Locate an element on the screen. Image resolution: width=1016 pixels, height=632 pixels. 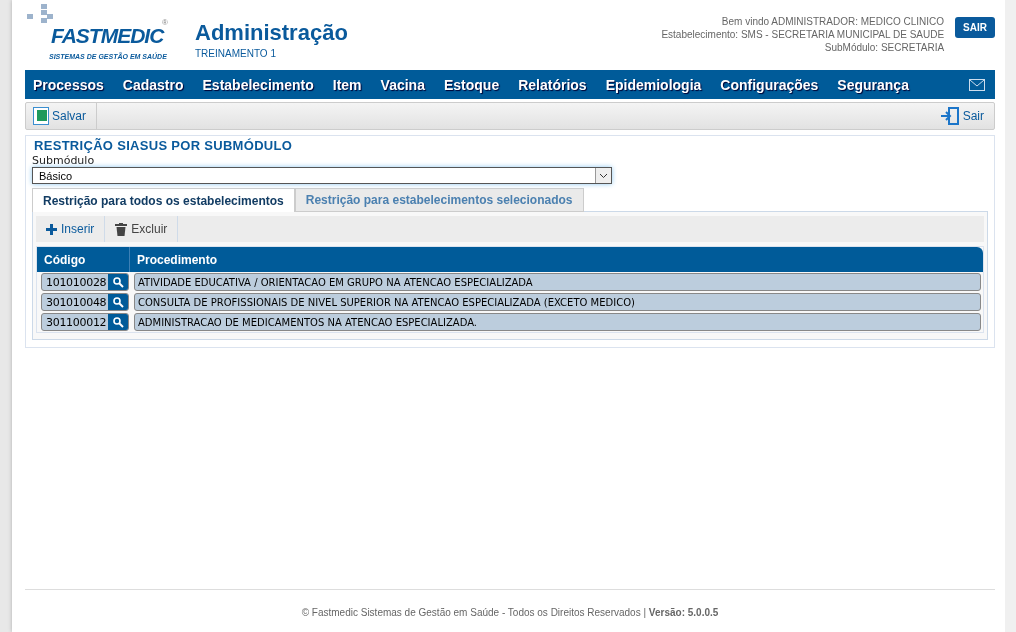
menu-item: Item is located at coordinates (347, 84).